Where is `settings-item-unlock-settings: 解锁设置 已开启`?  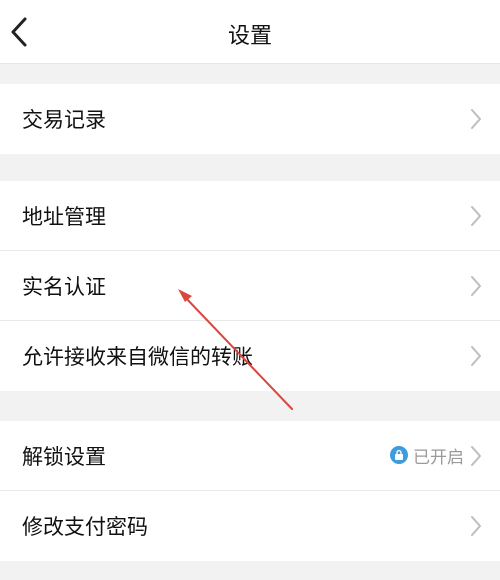
settings-item-unlock-settings: 解锁设置 已开启 is located at coordinates (250, 456).